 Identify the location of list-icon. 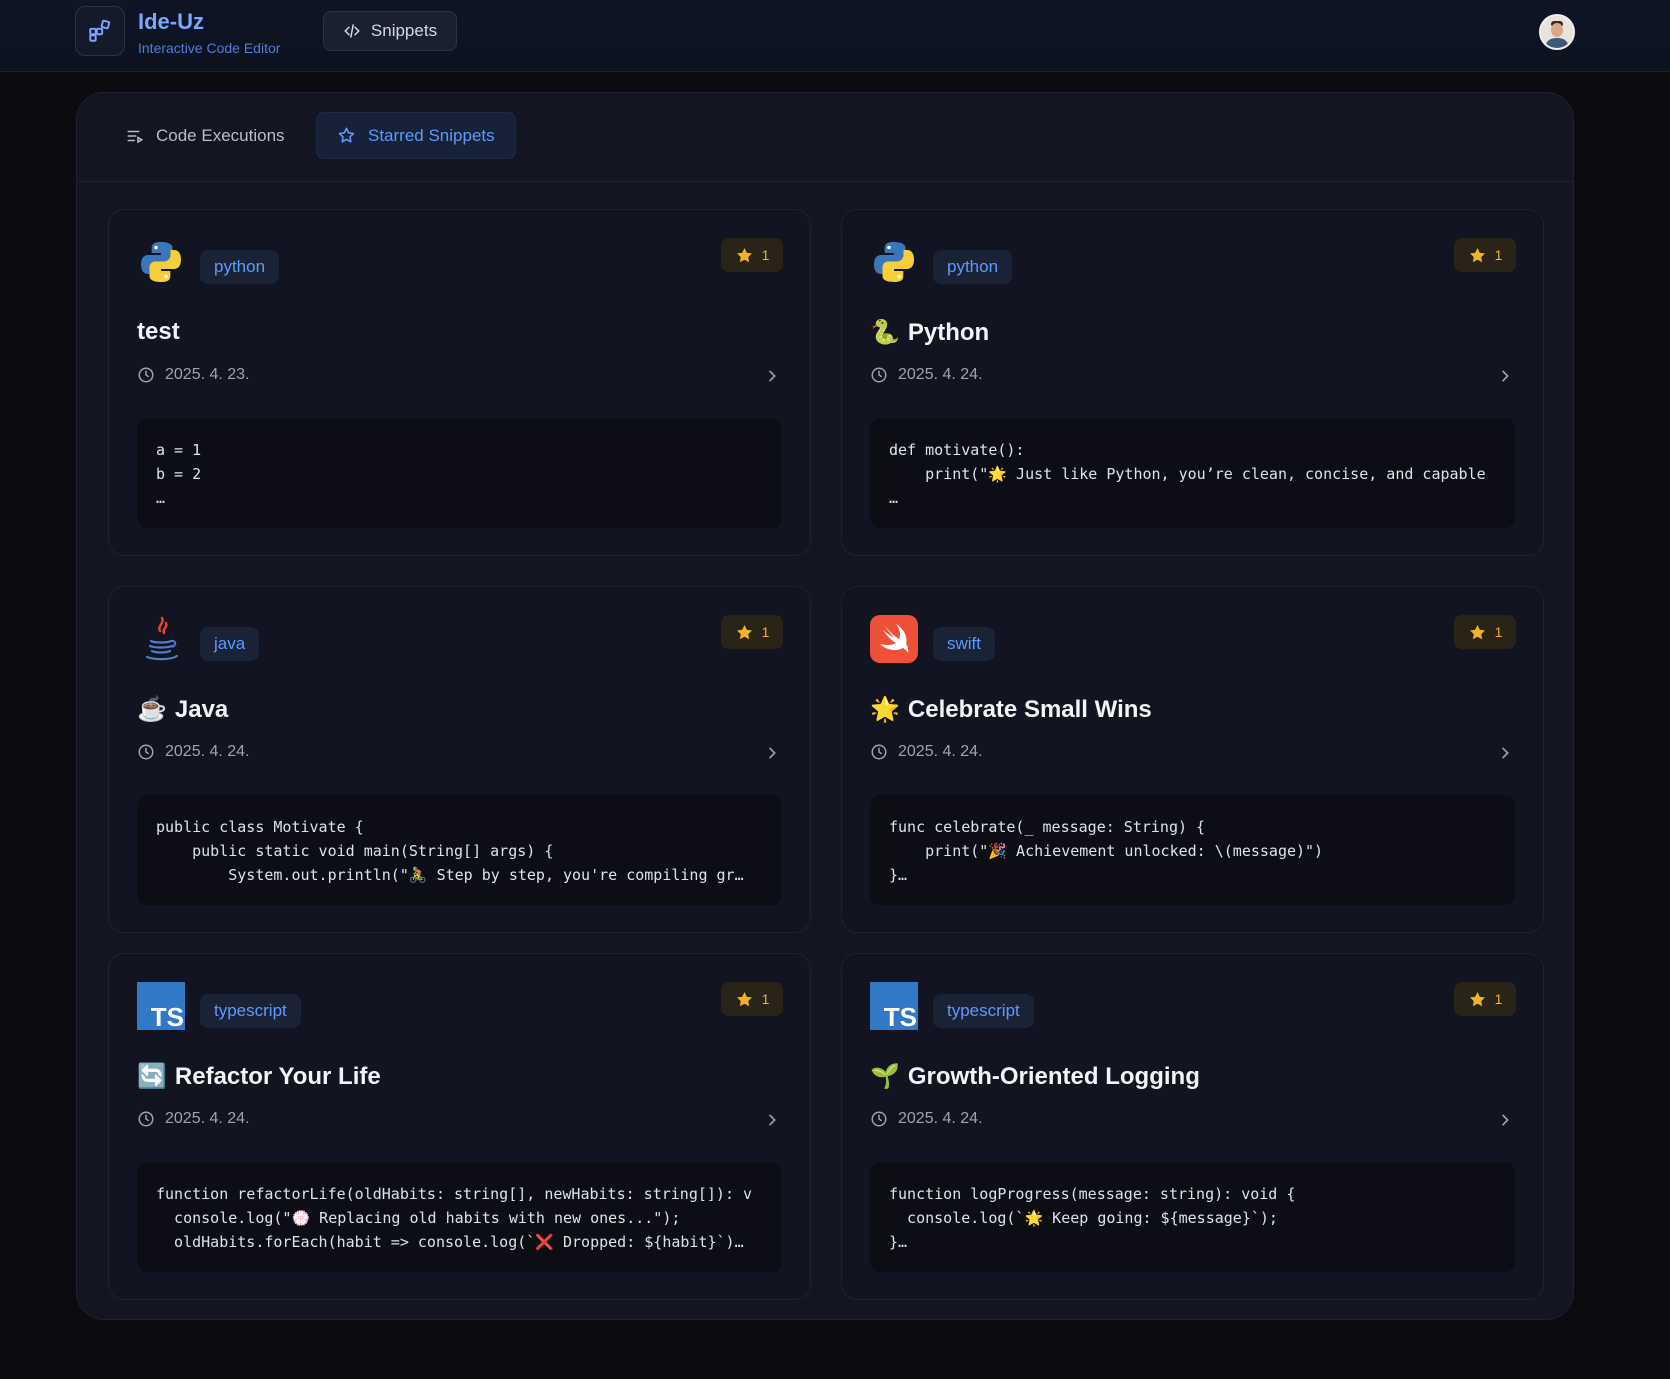
(135, 136).